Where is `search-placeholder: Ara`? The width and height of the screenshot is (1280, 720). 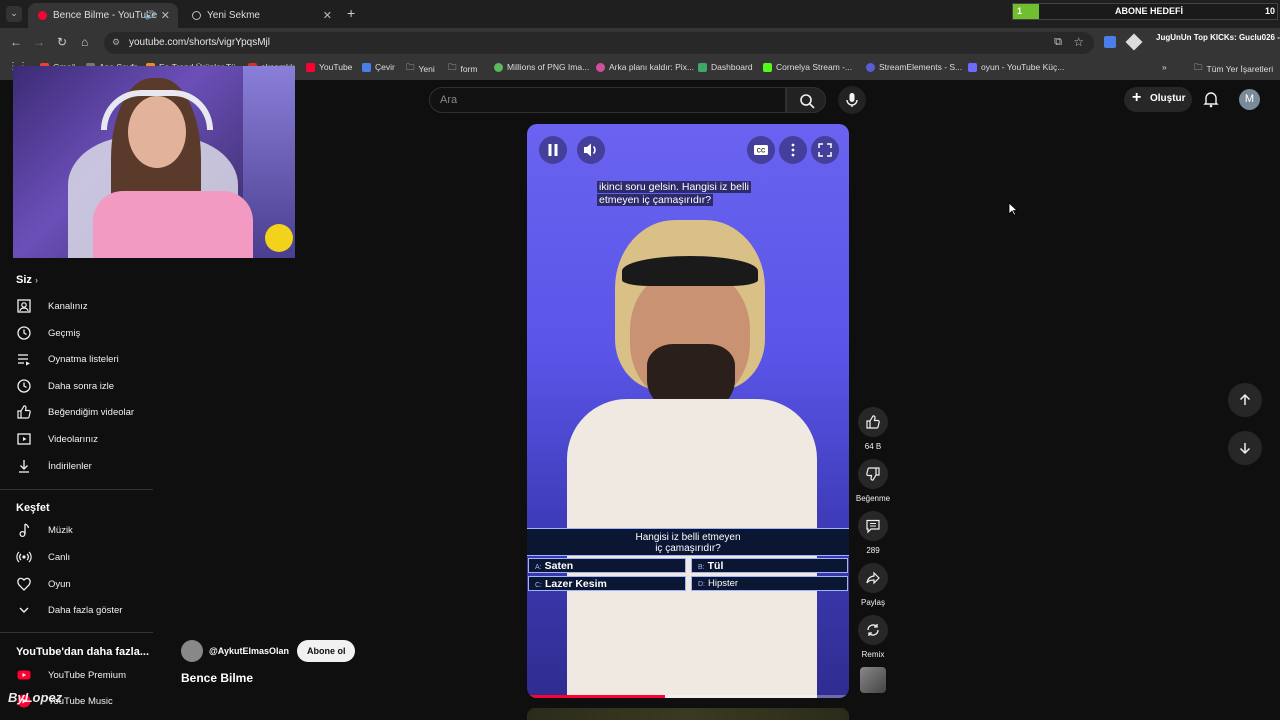 search-placeholder: Ara is located at coordinates (449, 100).